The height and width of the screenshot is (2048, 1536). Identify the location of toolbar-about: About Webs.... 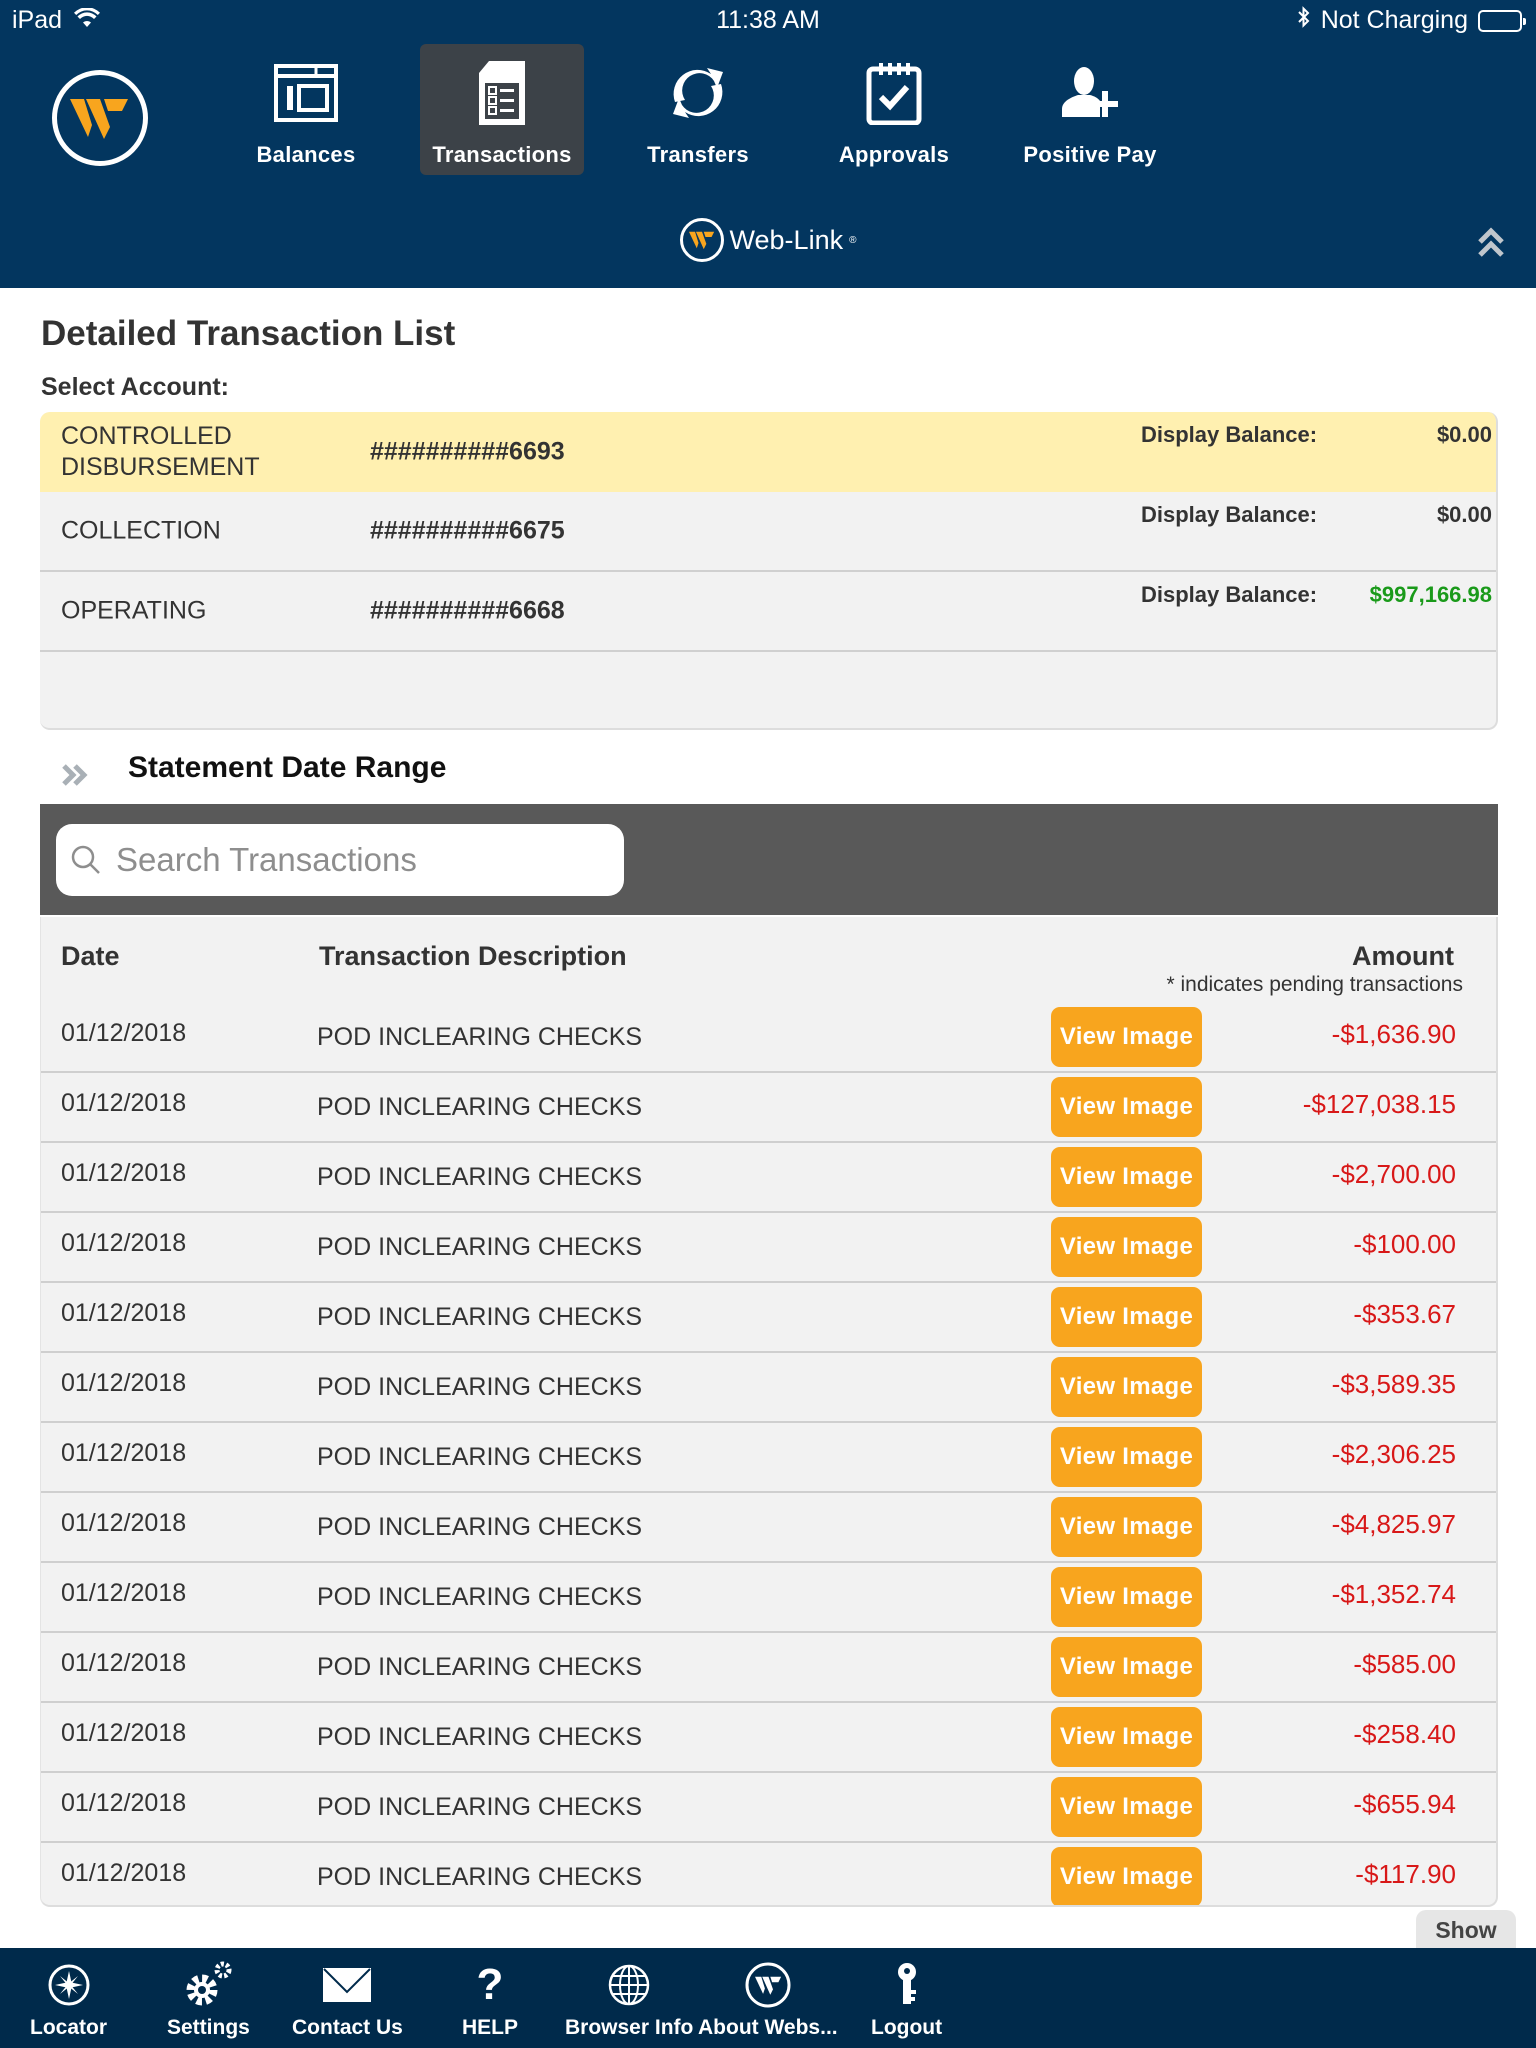
(768, 2000).